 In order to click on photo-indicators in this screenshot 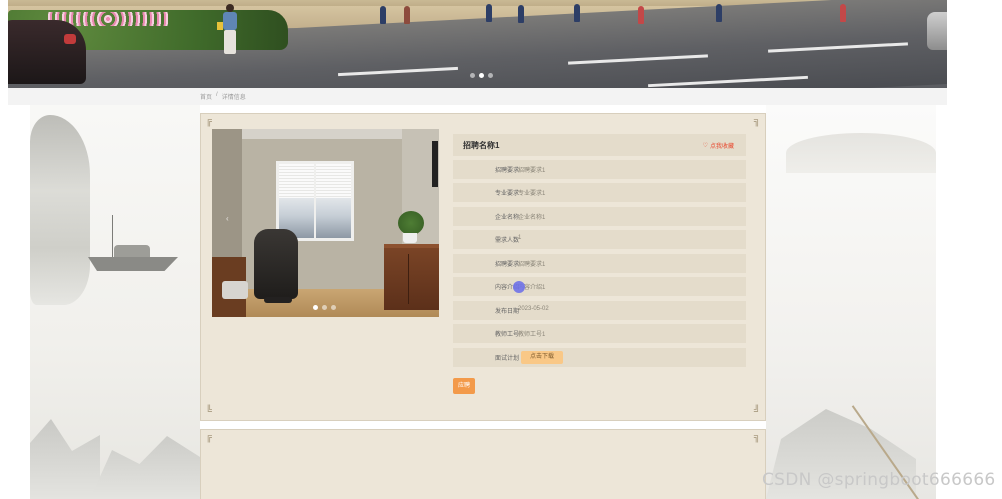, I will do `click(324, 307)`.